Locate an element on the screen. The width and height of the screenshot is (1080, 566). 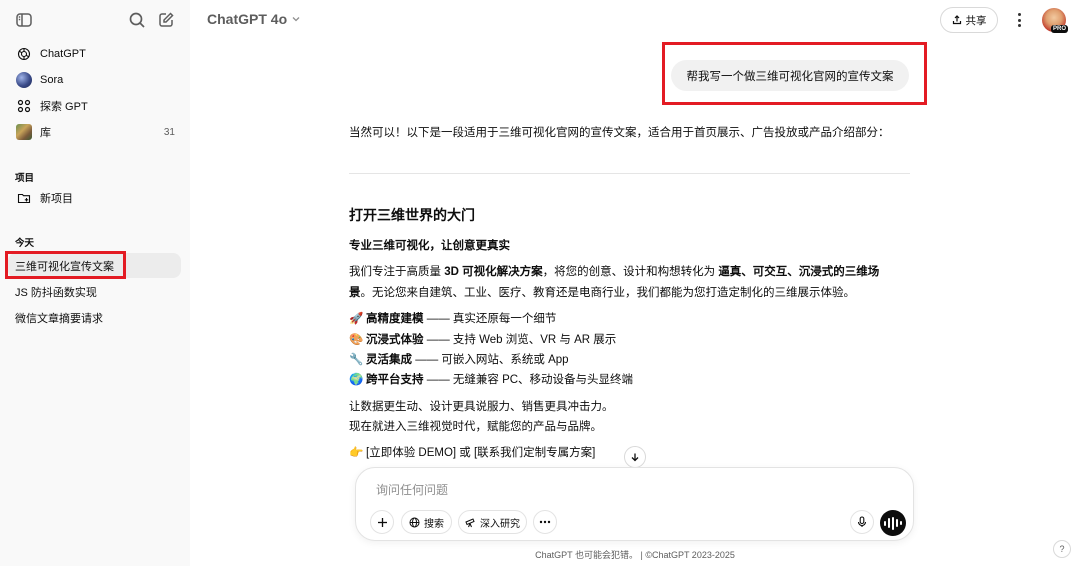
chat-item-wechat-summary: 微信文章摘要请求 is located at coordinates (94, 317).